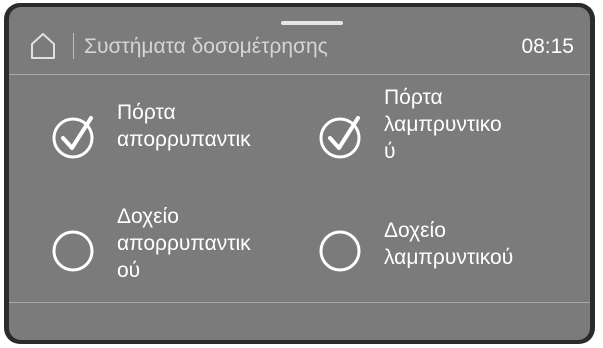  I want to click on option-tank-rinse-aid: Δοχείο λαμπρυντικού, so click(441, 251).